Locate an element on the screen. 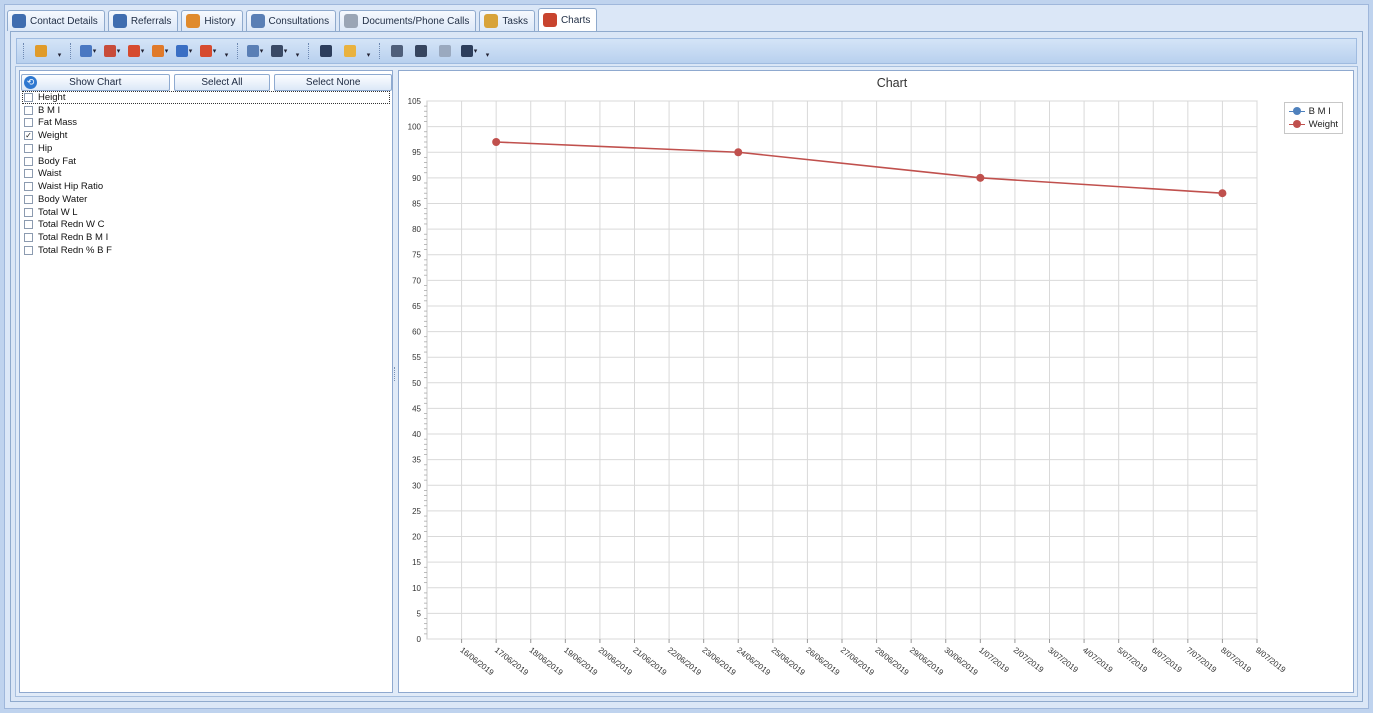  copy-button is located at coordinates (445, 51).